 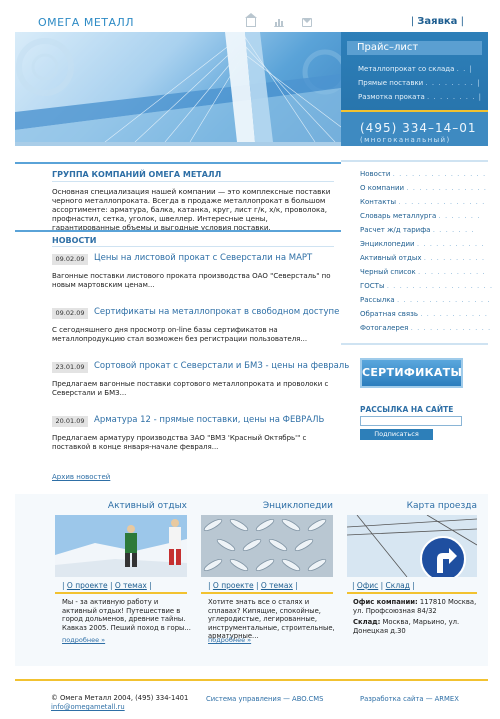 I want to click on price-link-unwinding: Размотка проката . . . . . . . . |, so click(x=420, y=97).